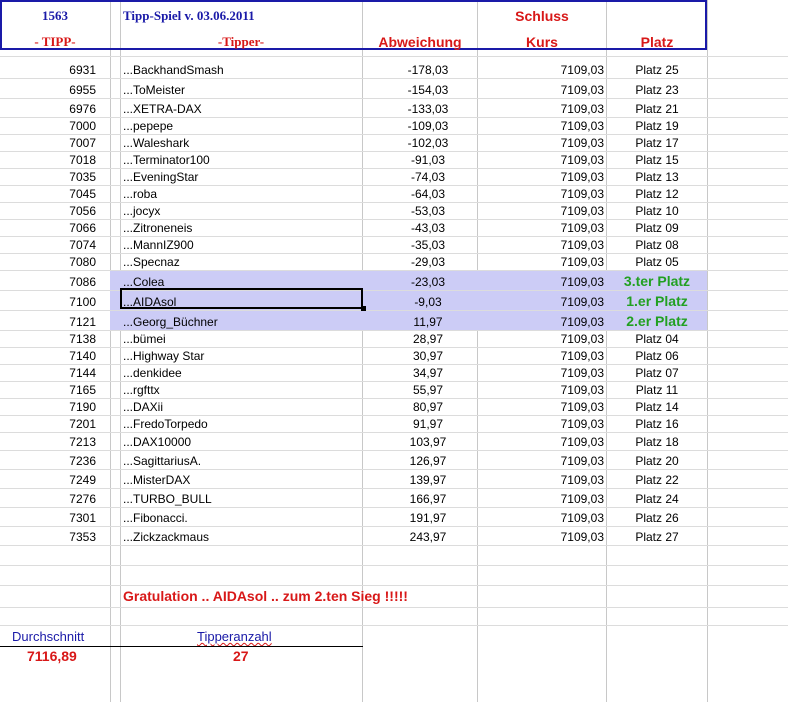 The width and height of the screenshot is (788, 702). What do you see at coordinates (55, 125) in the screenshot?
I see `tipp-cell: 7000` at bounding box center [55, 125].